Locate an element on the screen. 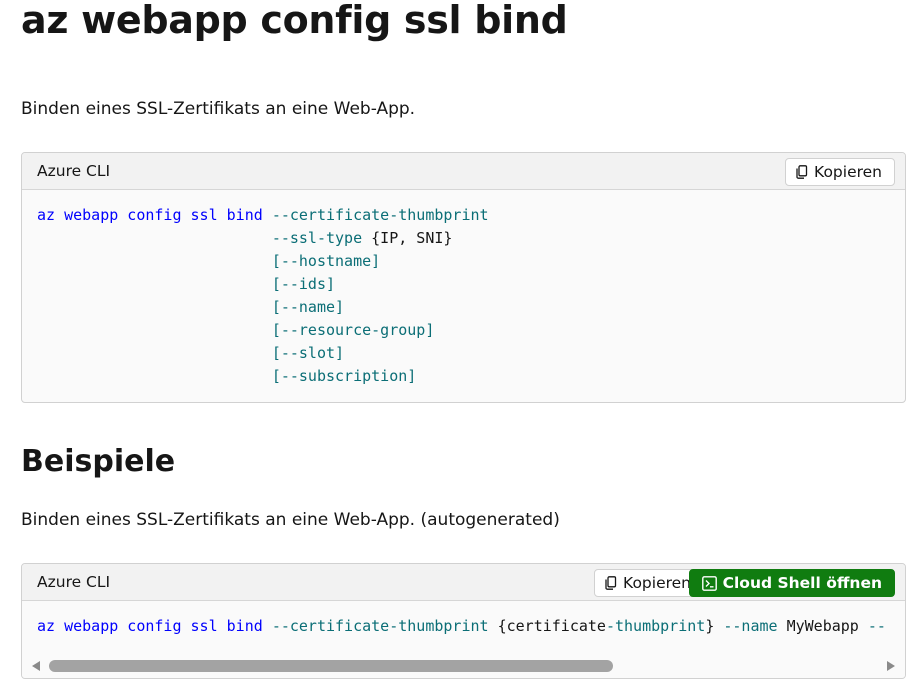 This screenshot has width=910, height=691. open-cloud-shell-button: Cloud Shell öffnen is located at coordinates (791, 583).